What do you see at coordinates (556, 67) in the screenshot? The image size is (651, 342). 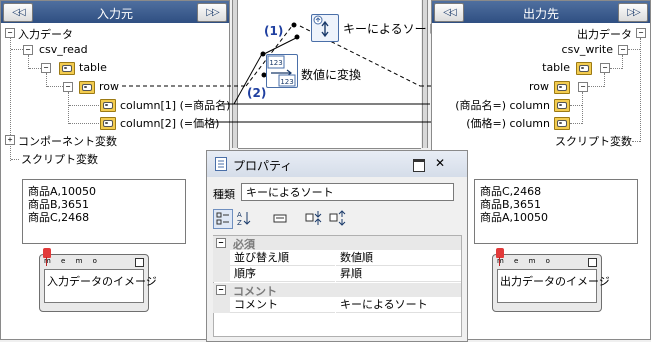 I see `tree-node-output-table: table` at bounding box center [556, 67].